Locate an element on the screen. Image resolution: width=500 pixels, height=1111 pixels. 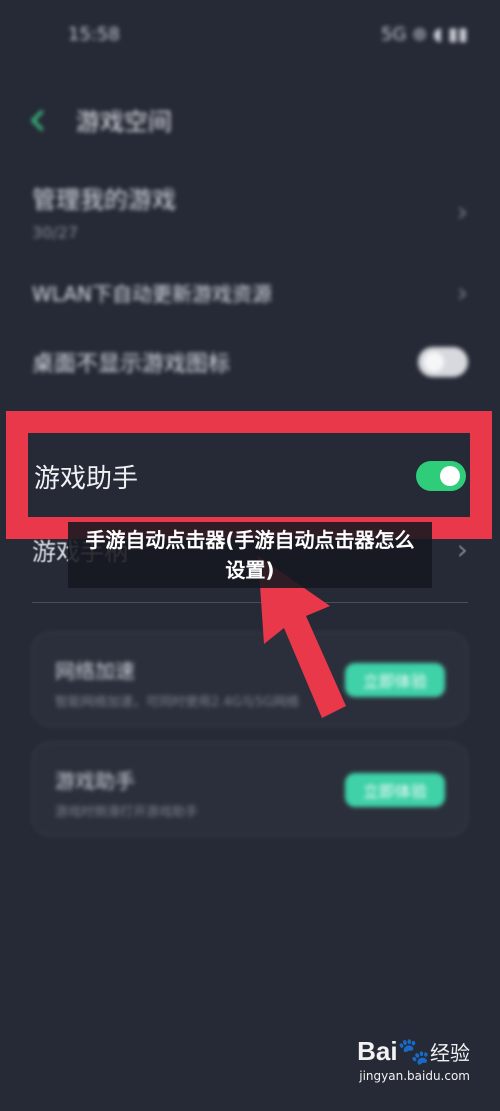
baidu-logo-text: Bai is located at coordinates (377, 1051).